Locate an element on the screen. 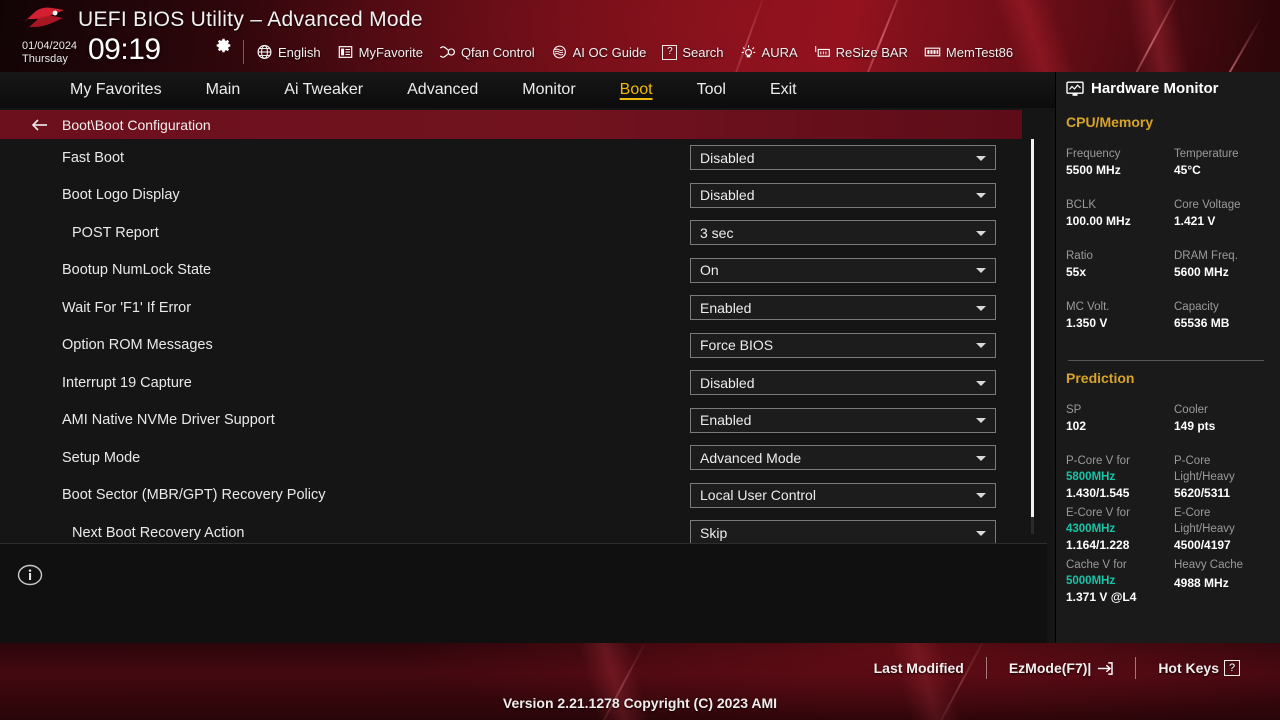 This screenshot has height=720, width=1280. footer-last-modified-button: Last Modified is located at coordinates (919, 668).